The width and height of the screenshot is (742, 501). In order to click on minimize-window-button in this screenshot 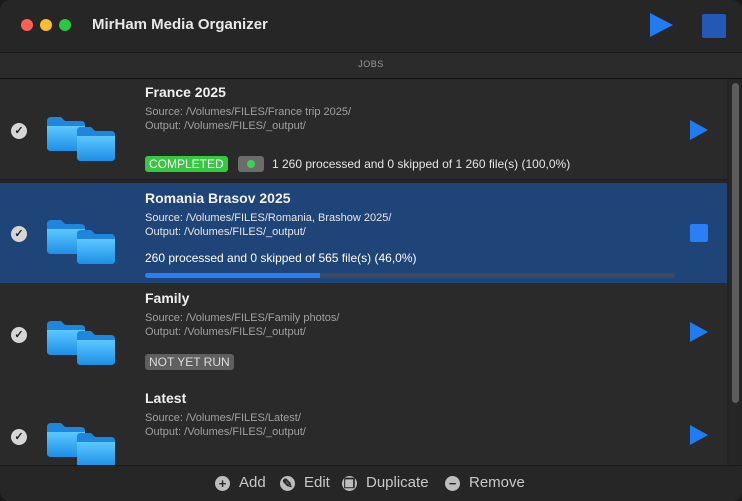, I will do `click(46, 25)`.